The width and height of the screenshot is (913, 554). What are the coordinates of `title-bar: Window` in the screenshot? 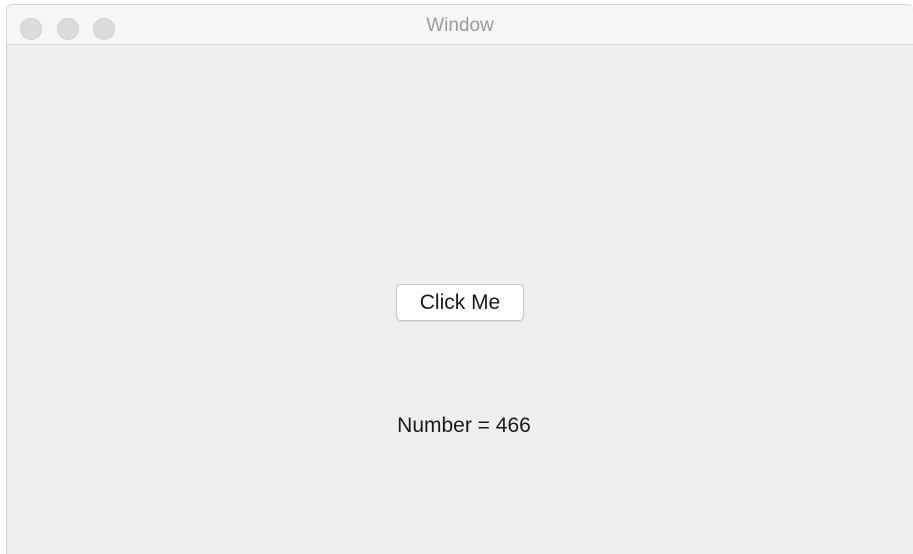 It's located at (460, 25).